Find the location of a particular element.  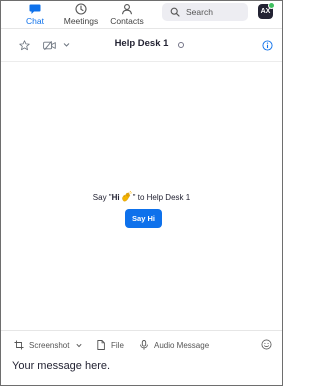

channel-title: Help Desk 1 is located at coordinates (141, 43).